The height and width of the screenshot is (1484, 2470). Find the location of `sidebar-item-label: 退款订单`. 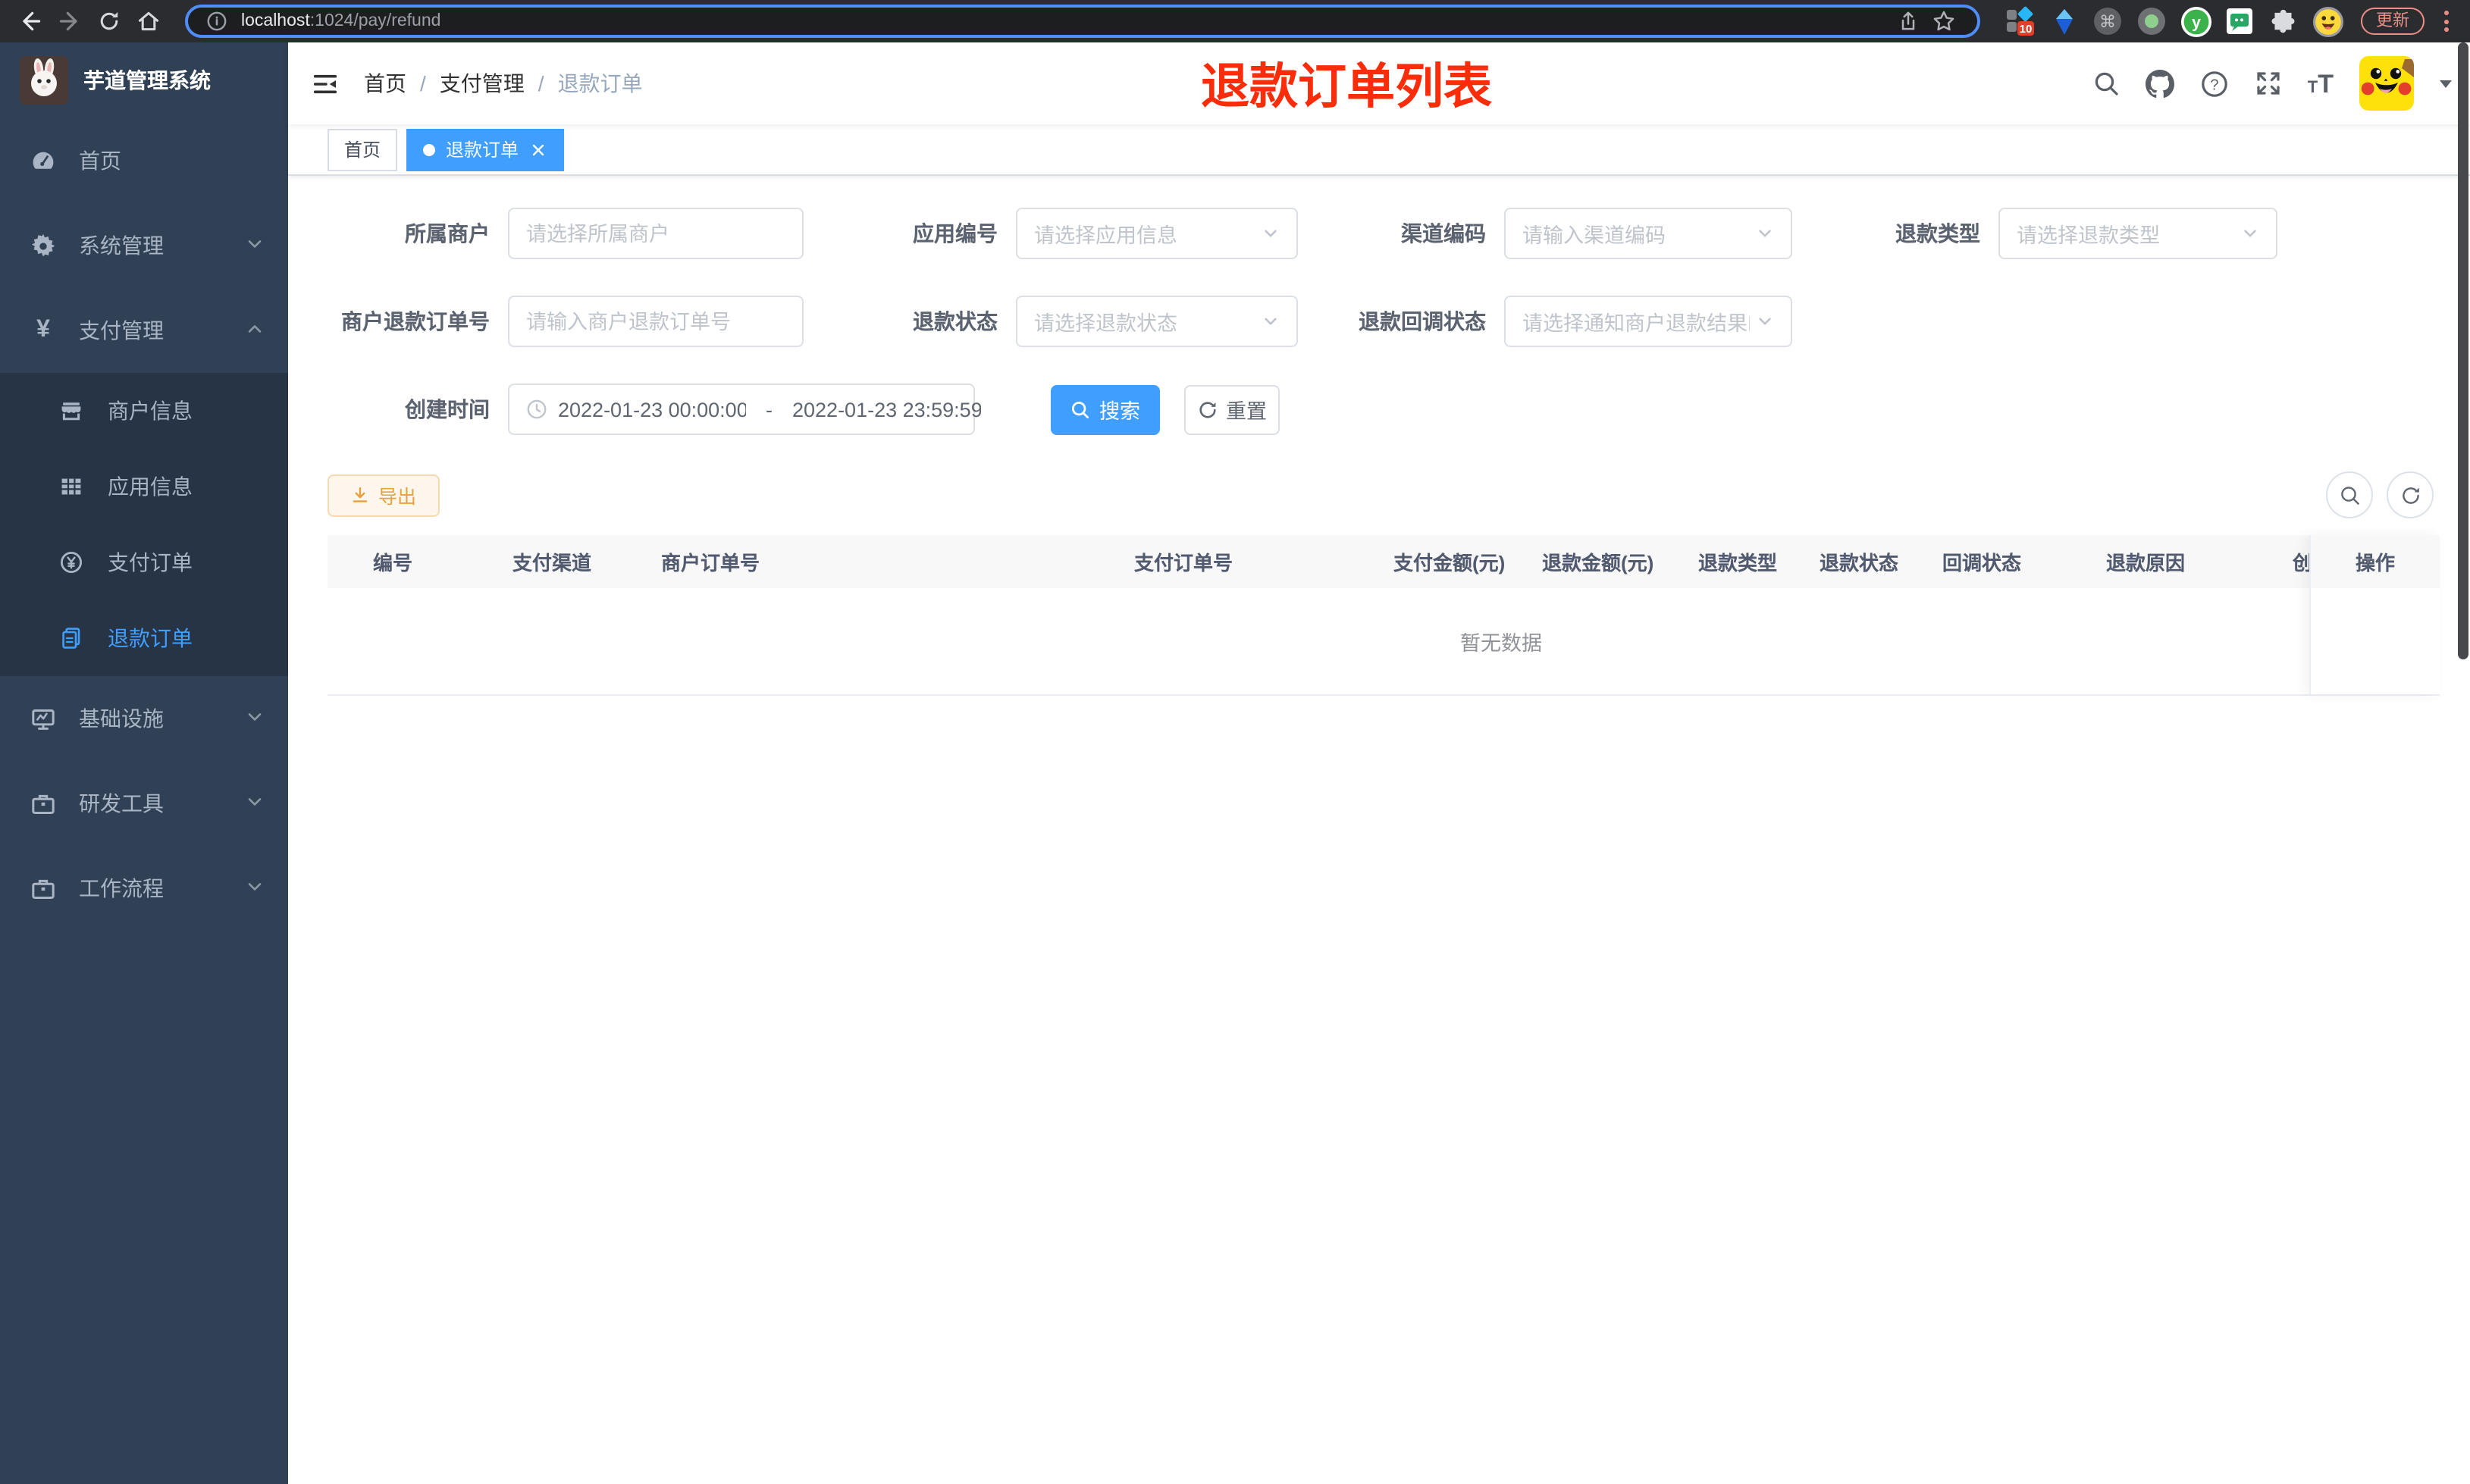

sidebar-item-label: 退款订单 is located at coordinates (150, 638).